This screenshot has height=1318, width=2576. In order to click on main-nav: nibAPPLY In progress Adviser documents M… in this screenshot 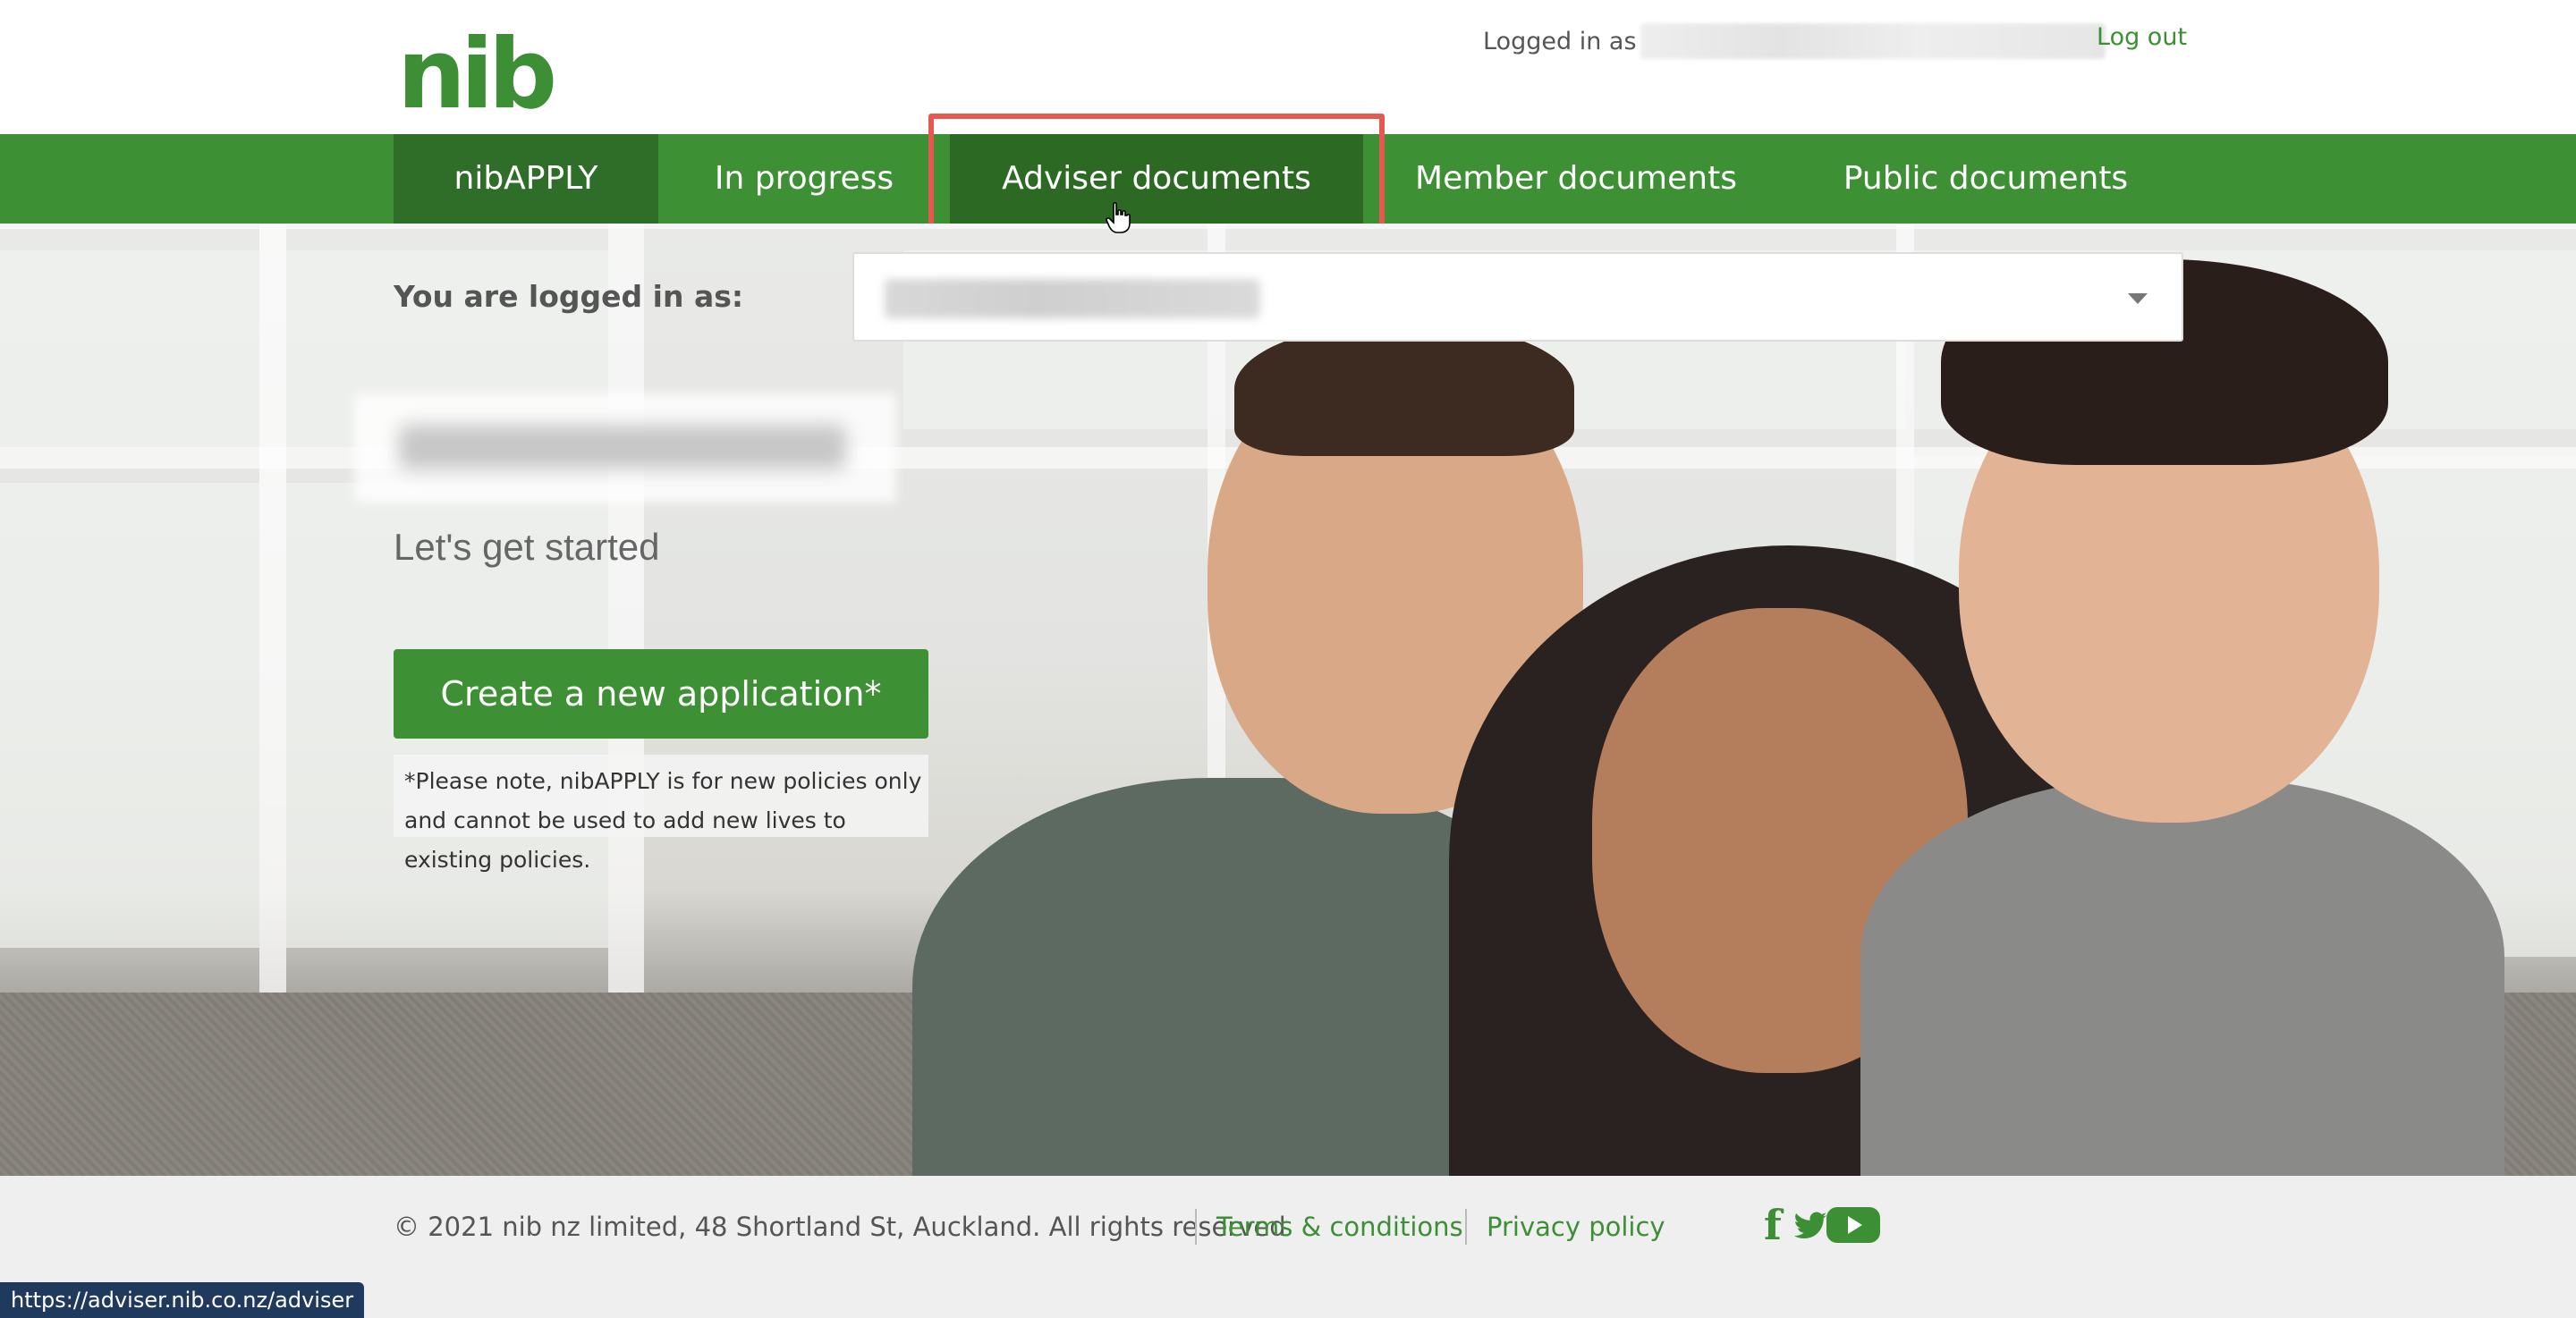, I will do `click(1288, 179)`.